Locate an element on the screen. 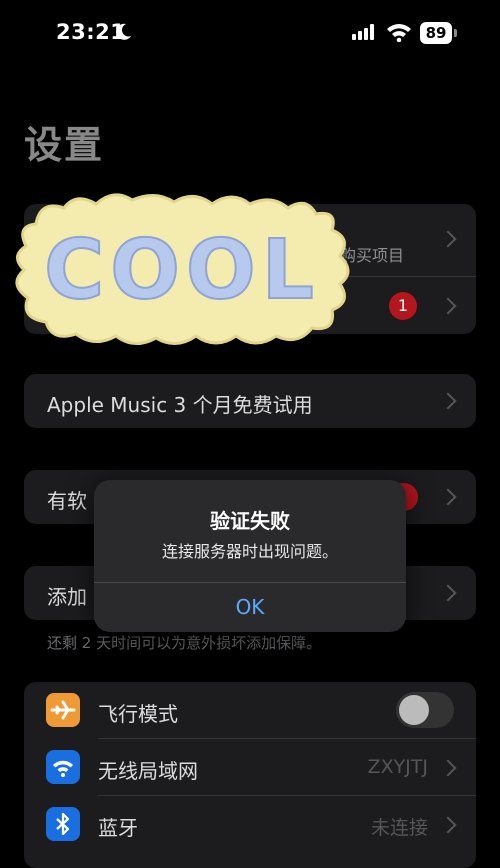 Image resolution: width=500 pixels, height=868 pixels. alert-dialog: 验证失败 连接服务器时出现问题。 OK is located at coordinates (250, 556).